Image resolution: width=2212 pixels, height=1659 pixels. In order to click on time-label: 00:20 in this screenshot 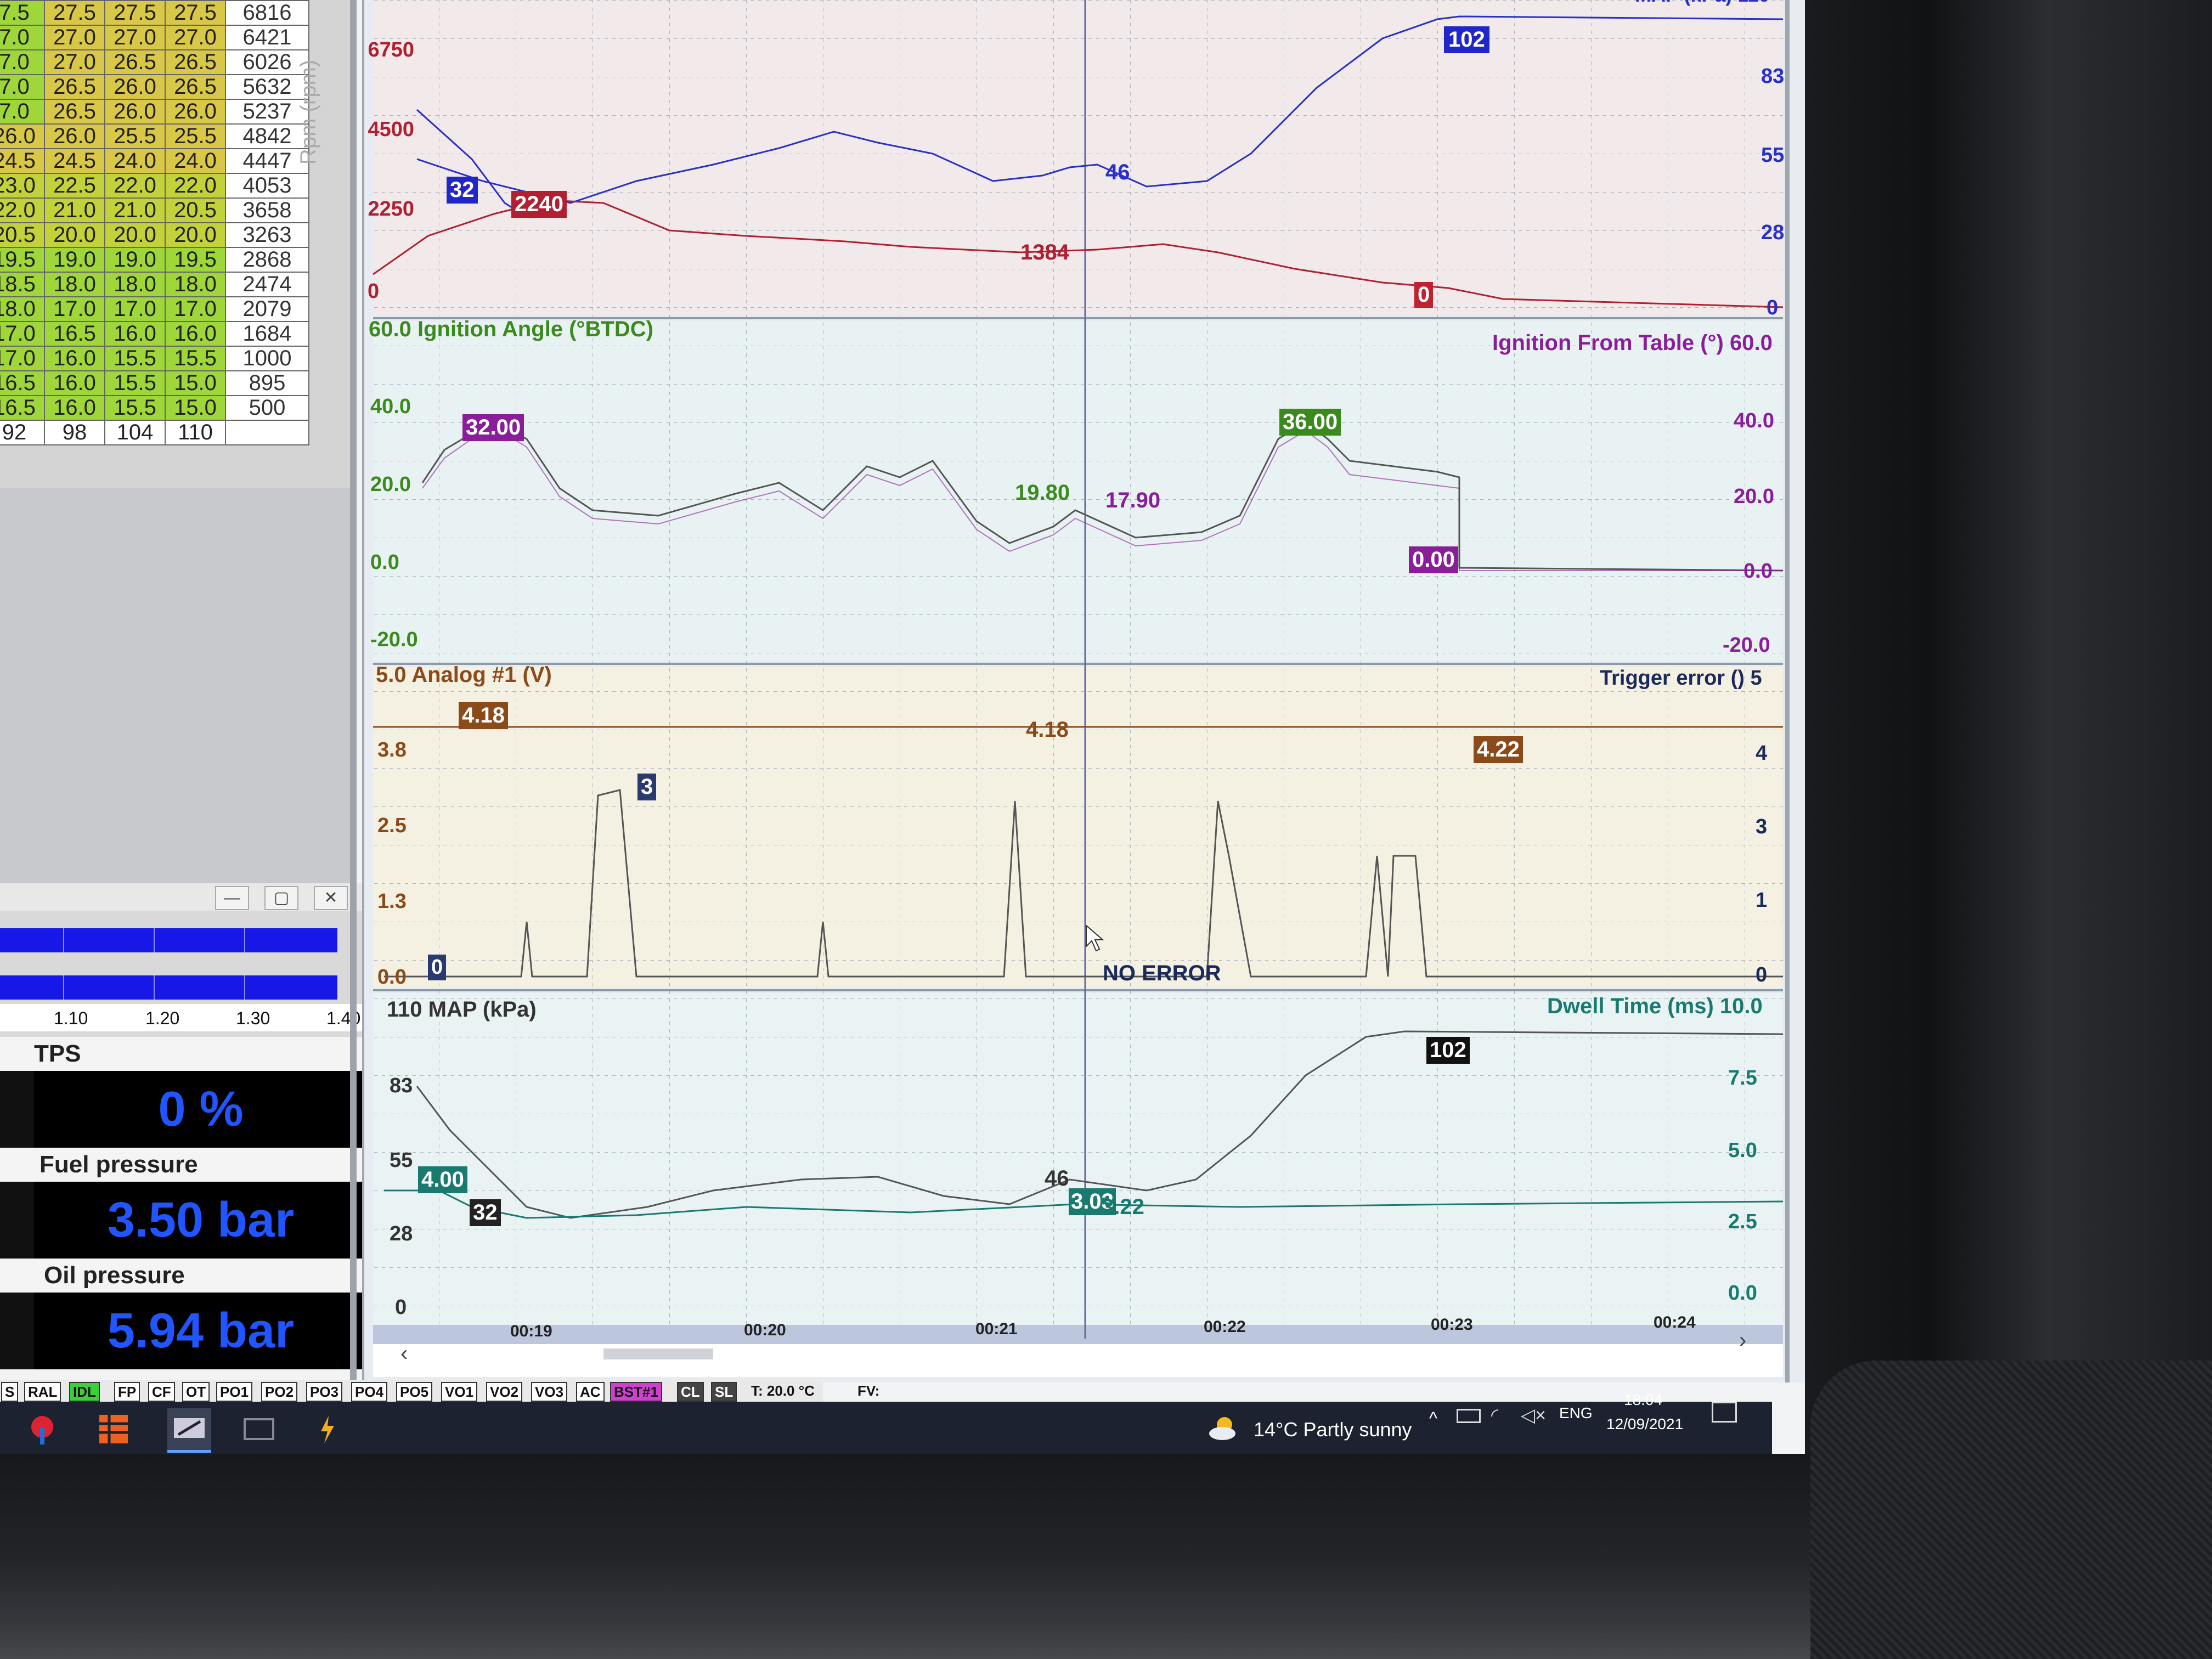, I will do `click(765, 1330)`.